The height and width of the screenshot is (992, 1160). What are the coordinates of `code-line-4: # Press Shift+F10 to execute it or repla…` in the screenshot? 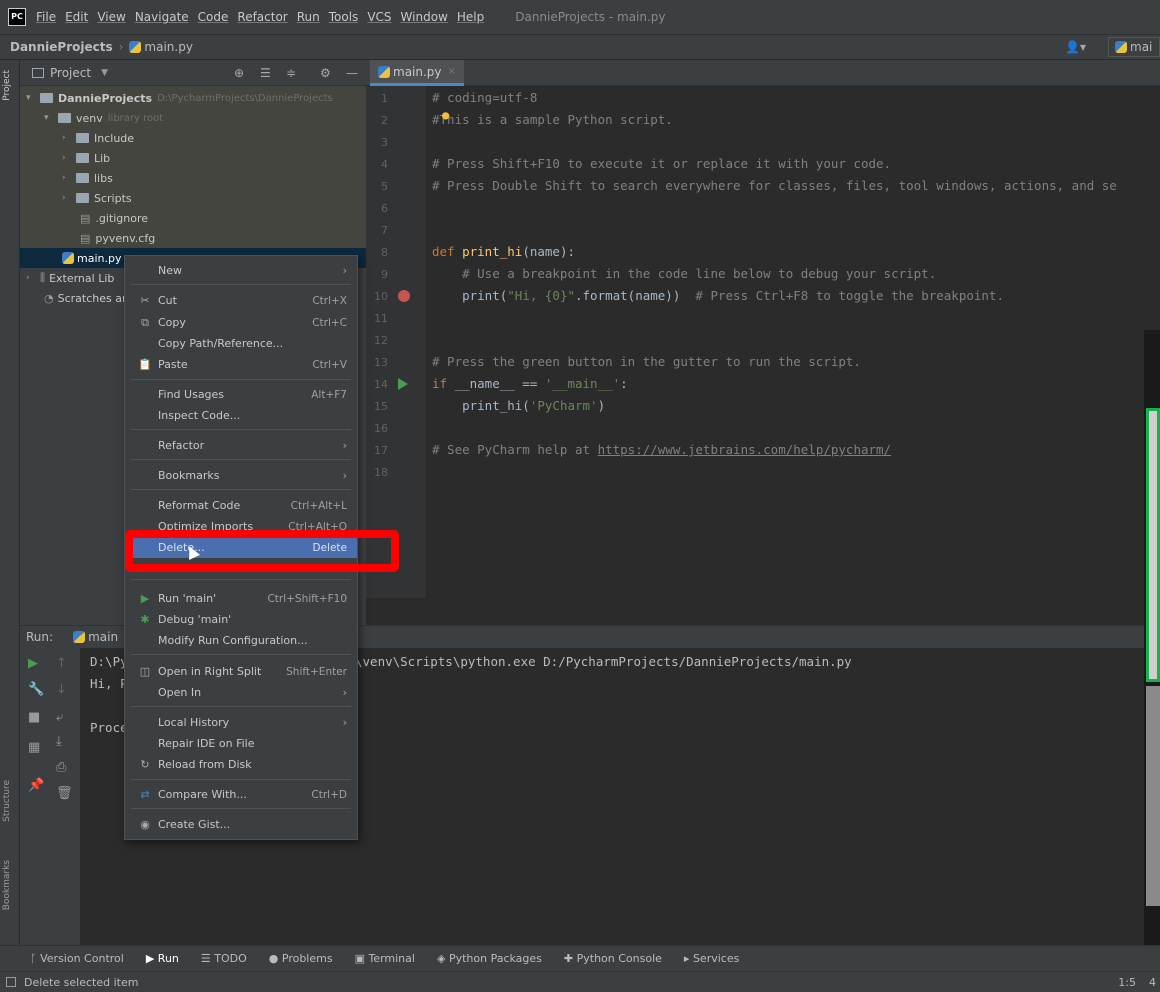 It's located at (662, 163).